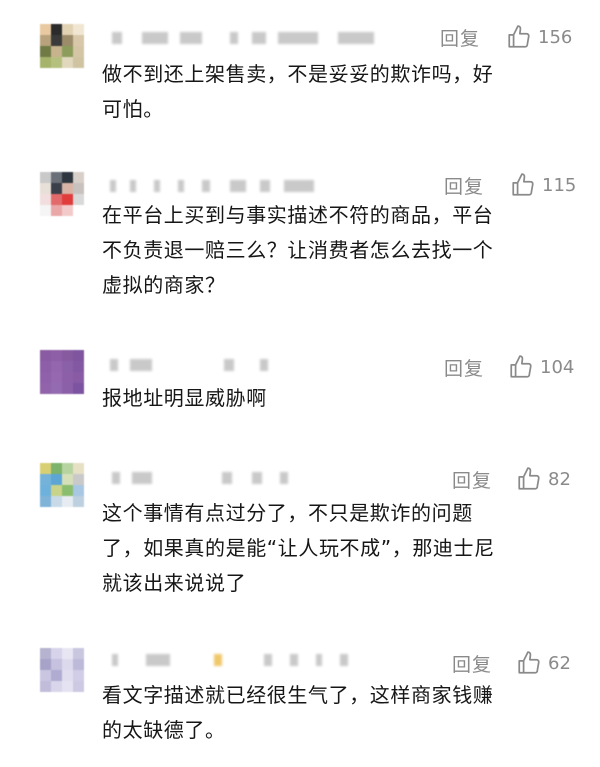  I want to click on comment-text: 看文字描述就已经很生气了，这样商家钱赚 的太缺德了。, so click(298, 712).